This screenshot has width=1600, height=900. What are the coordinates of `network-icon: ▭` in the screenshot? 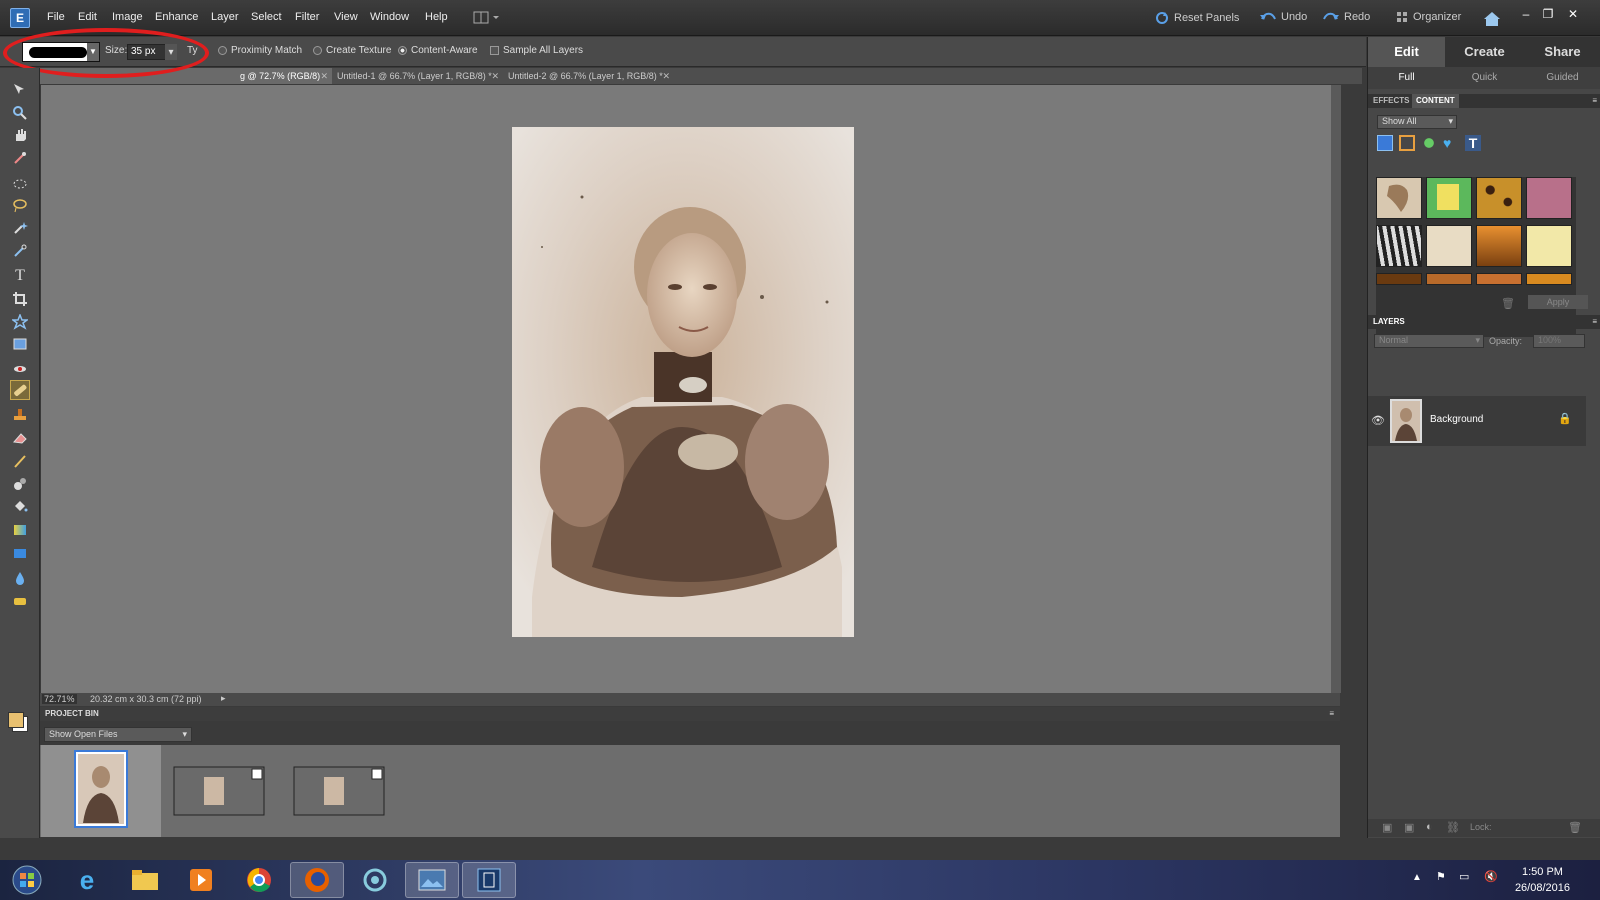 It's located at (1464, 876).